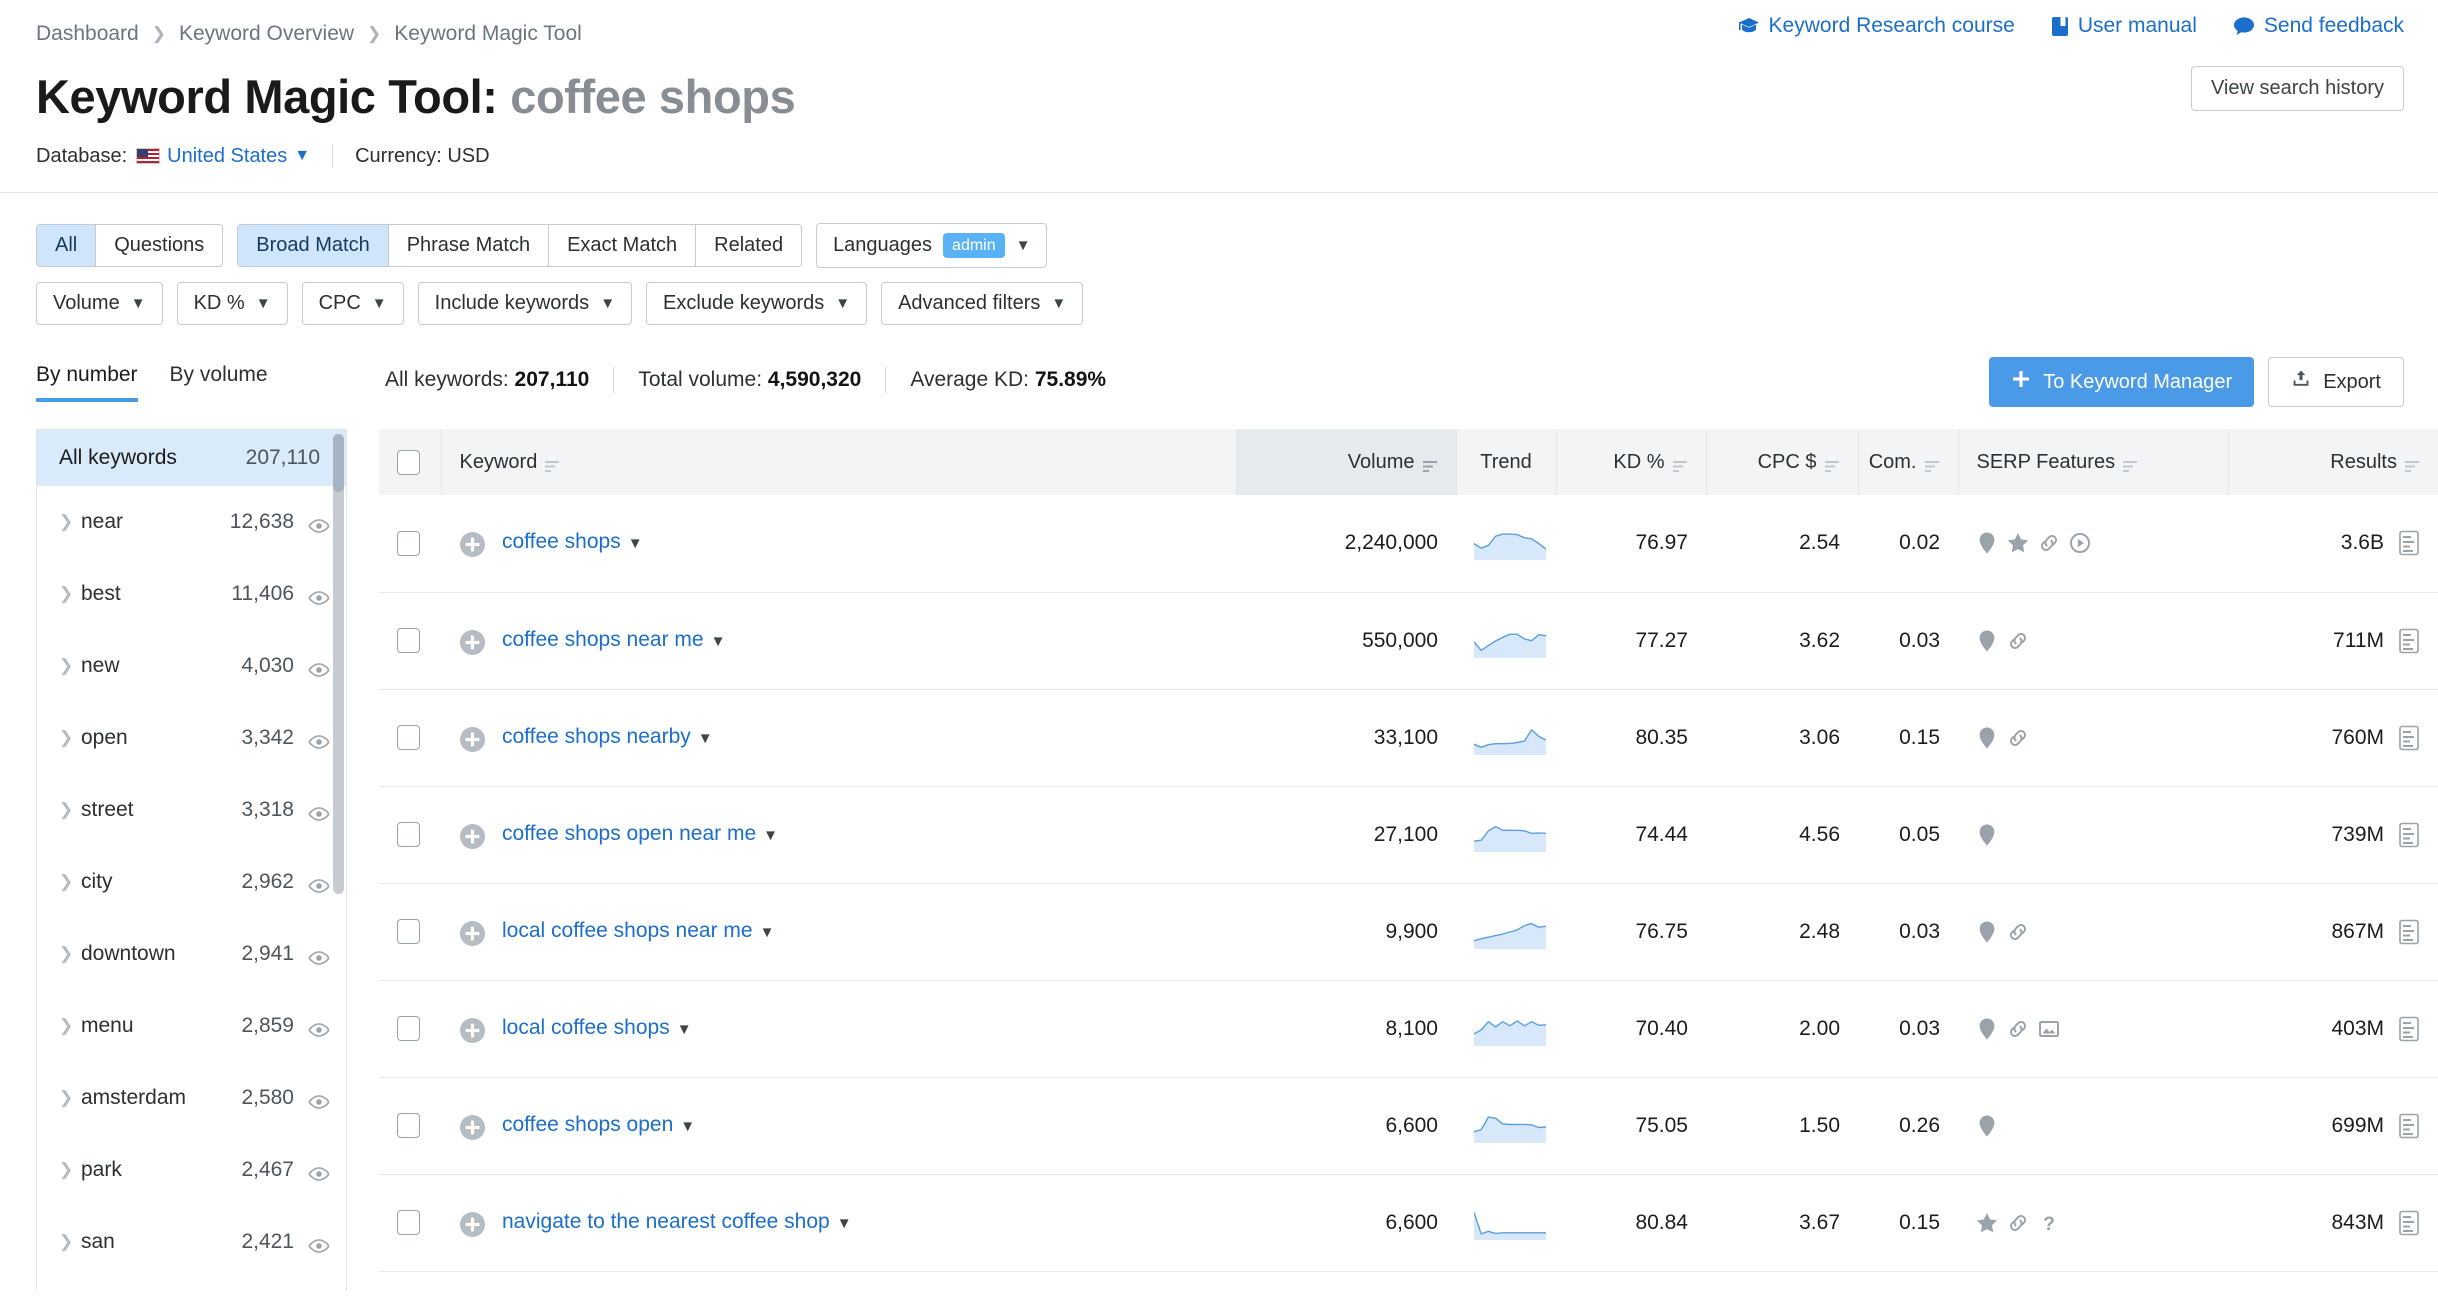 Image resolution: width=2438 pixels, height=1302 pixels. Describe the element at coordinates (757, 304) in the screenshot. I see `exclude-keywords-dropdown: Exclude keywords ▼` at that location.